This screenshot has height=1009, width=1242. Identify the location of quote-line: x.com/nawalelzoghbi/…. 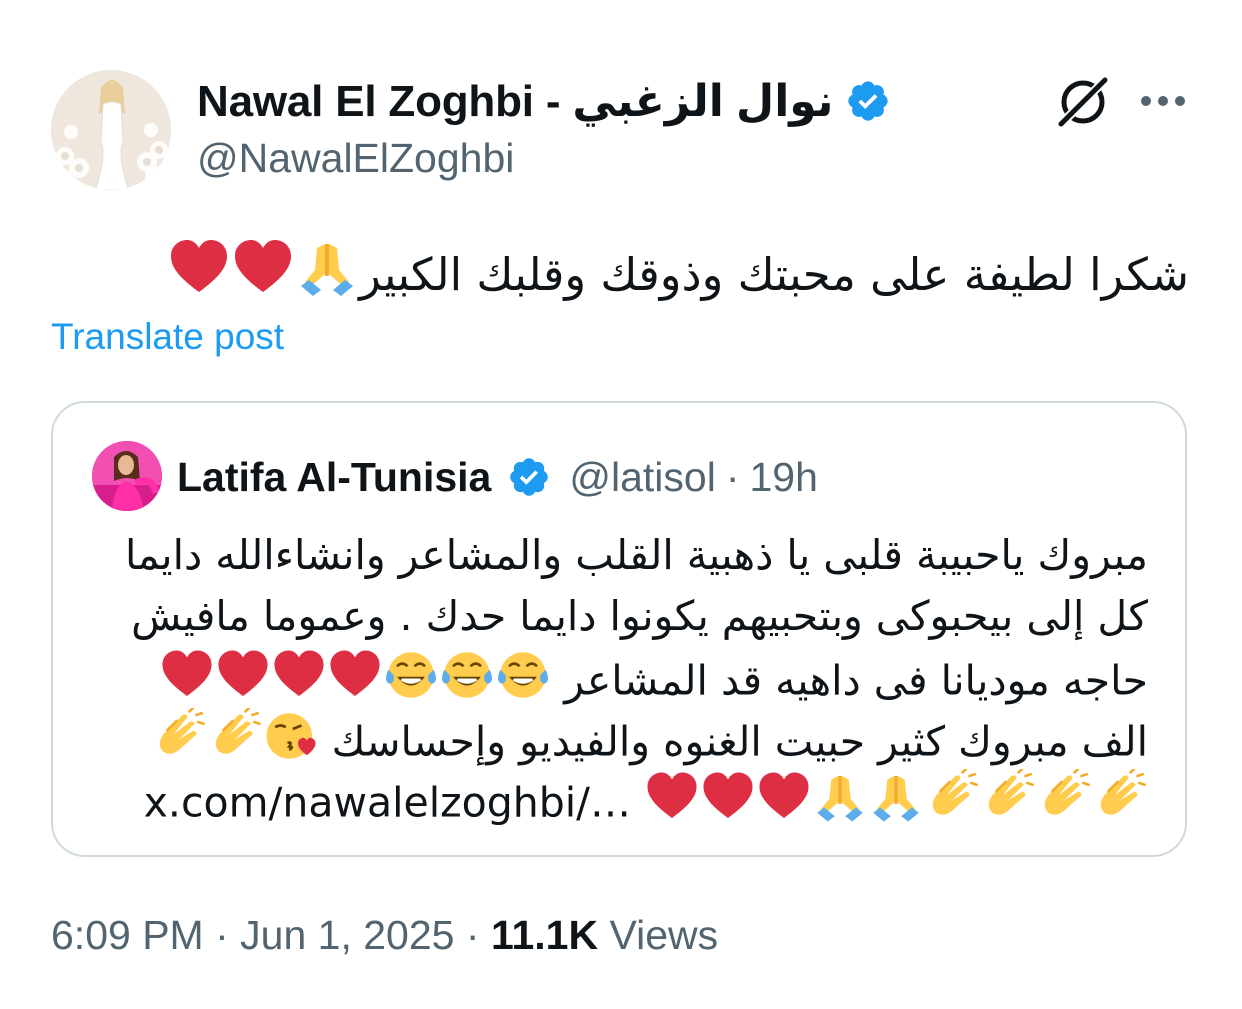
(613, 798).